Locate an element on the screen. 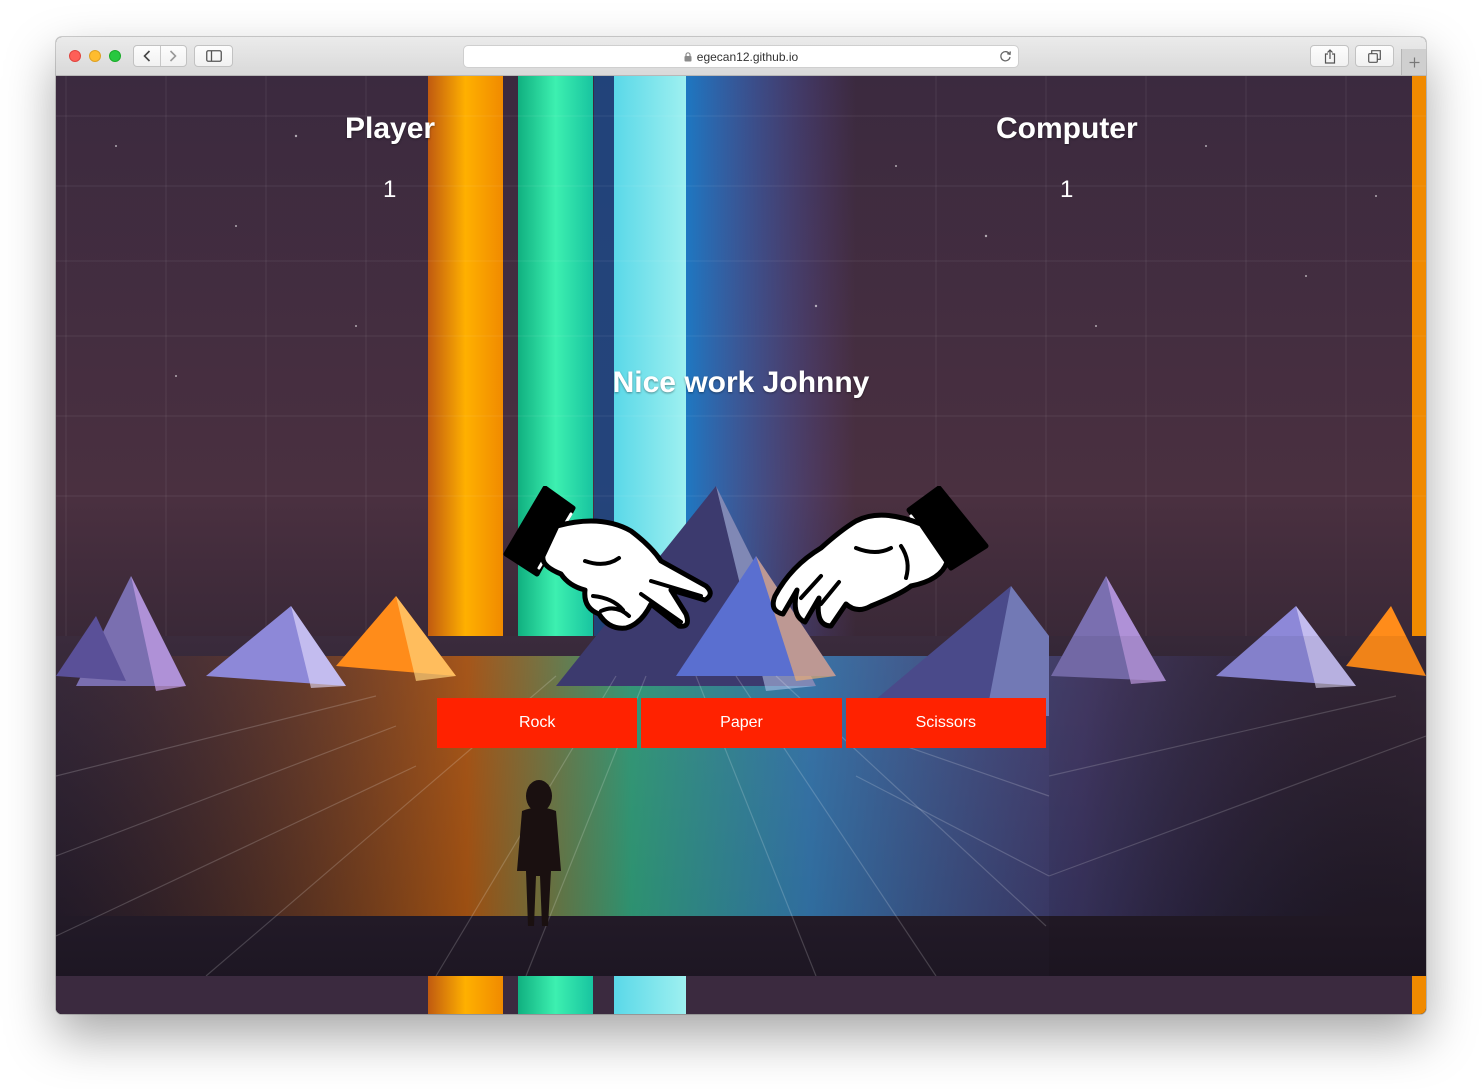 Image resolution: width=1482 pixels, height=1089 pixels. player-label: Player is located at coordinates (390, 128).